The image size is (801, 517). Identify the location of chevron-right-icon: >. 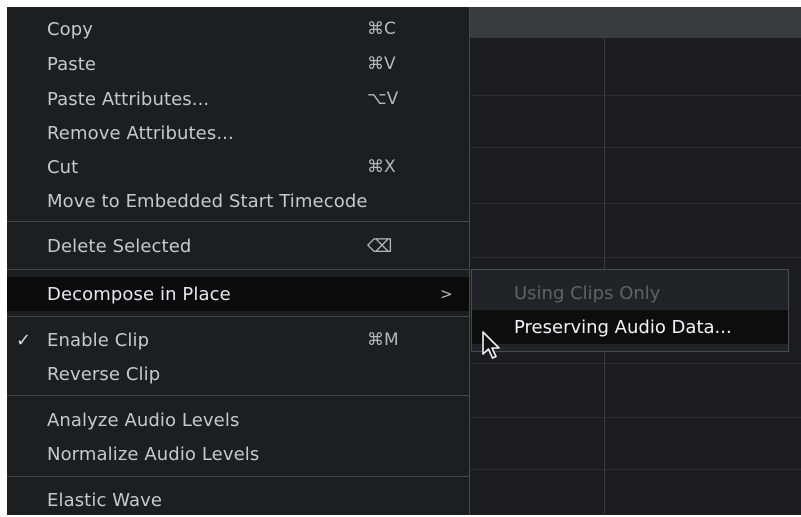
(446, 294).